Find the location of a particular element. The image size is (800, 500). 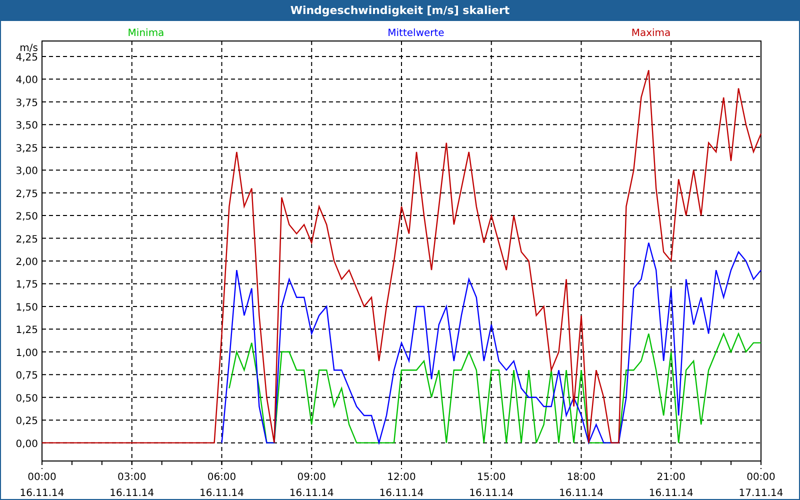

x-tick-time: 09:00 is located at coordinates (311, 477).